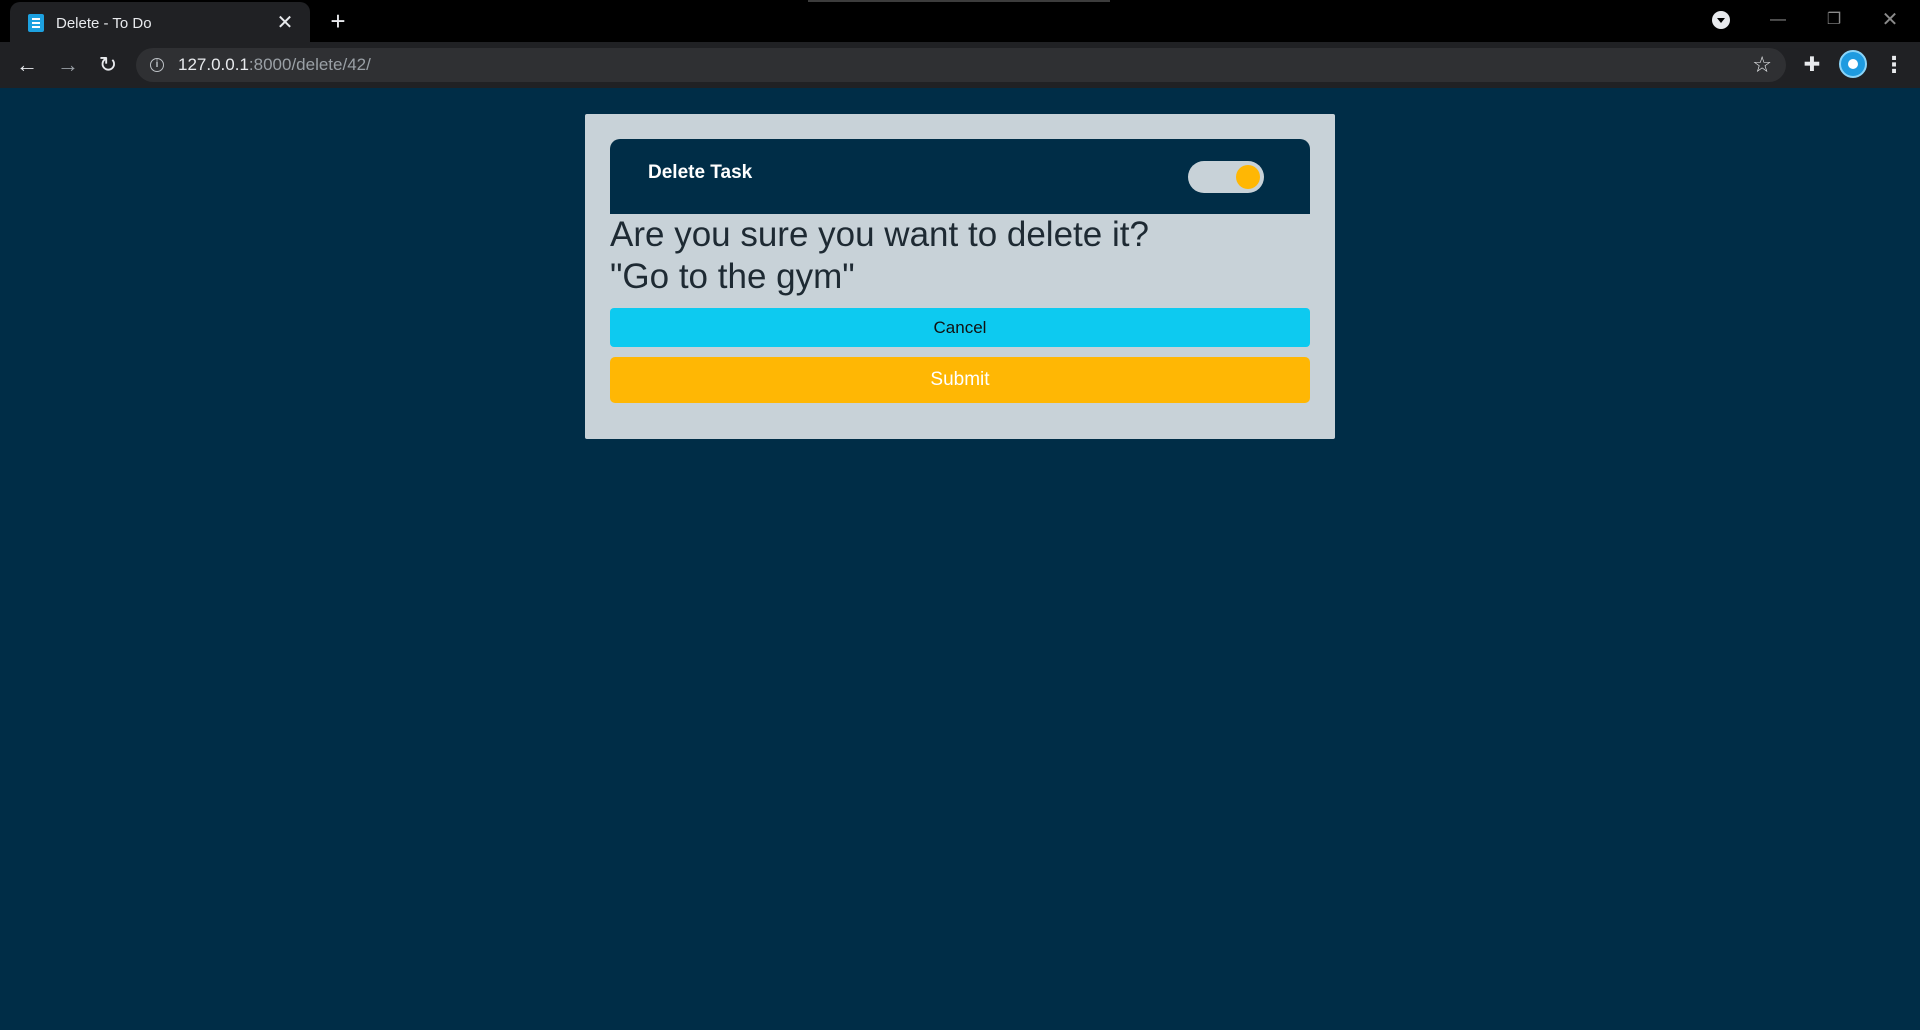 Image resolution: width=1920 pixels, height=1030 pixels. I want to click on url-text: 127.0.0.1:8000/delete/42/, so click(274, 65).